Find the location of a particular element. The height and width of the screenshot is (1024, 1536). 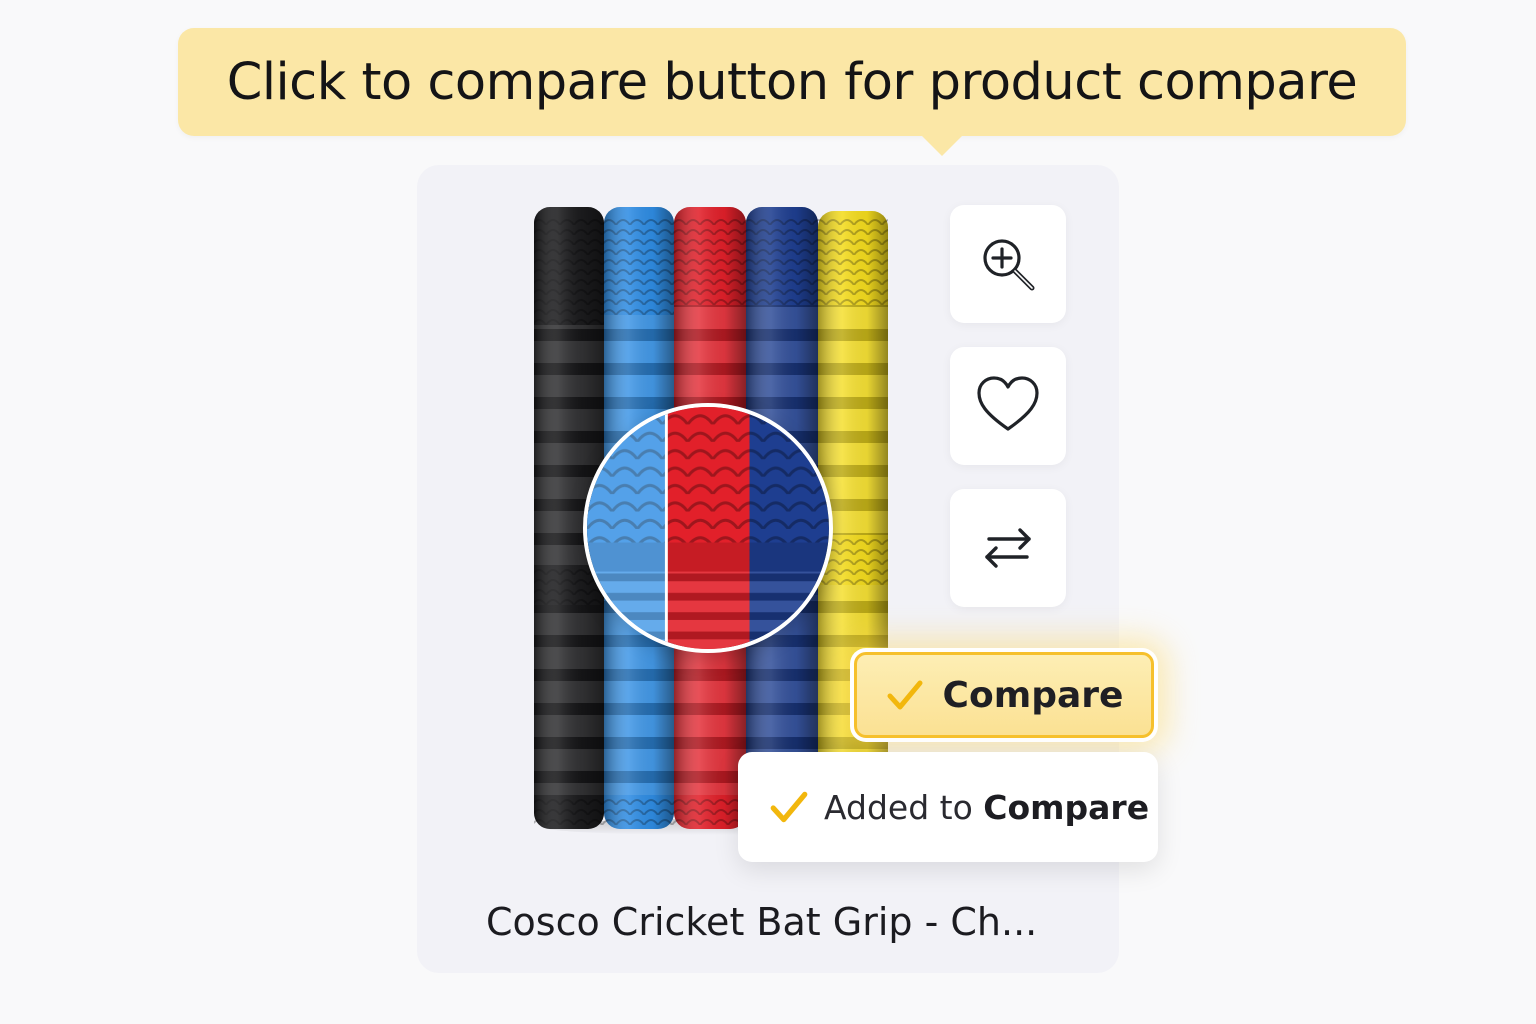

toast-text: Added to Compare is located at coordinates (986, 807).